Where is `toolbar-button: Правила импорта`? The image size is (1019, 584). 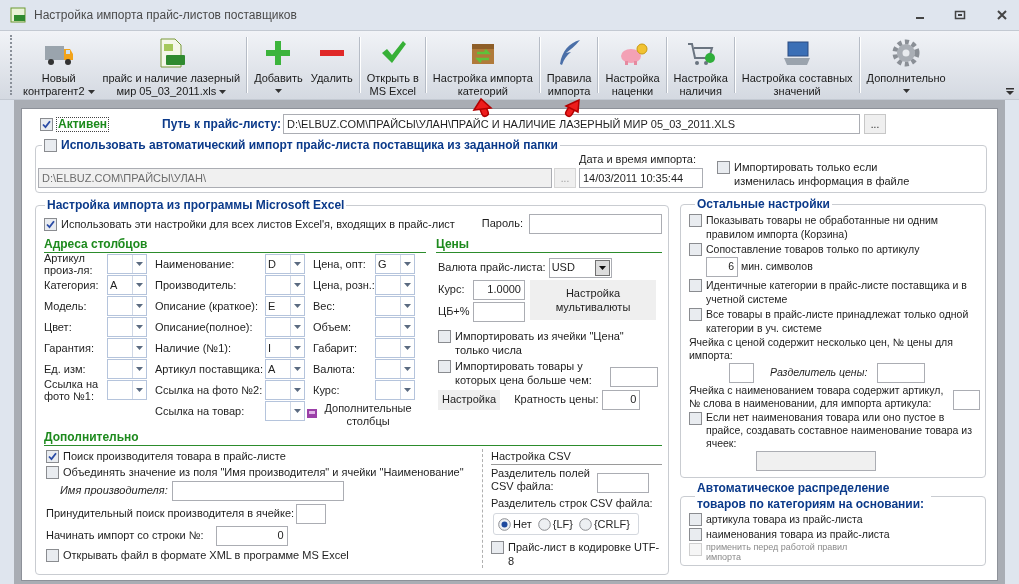
toolbar-button: Правила импорта is located at coordinates (569, 65).